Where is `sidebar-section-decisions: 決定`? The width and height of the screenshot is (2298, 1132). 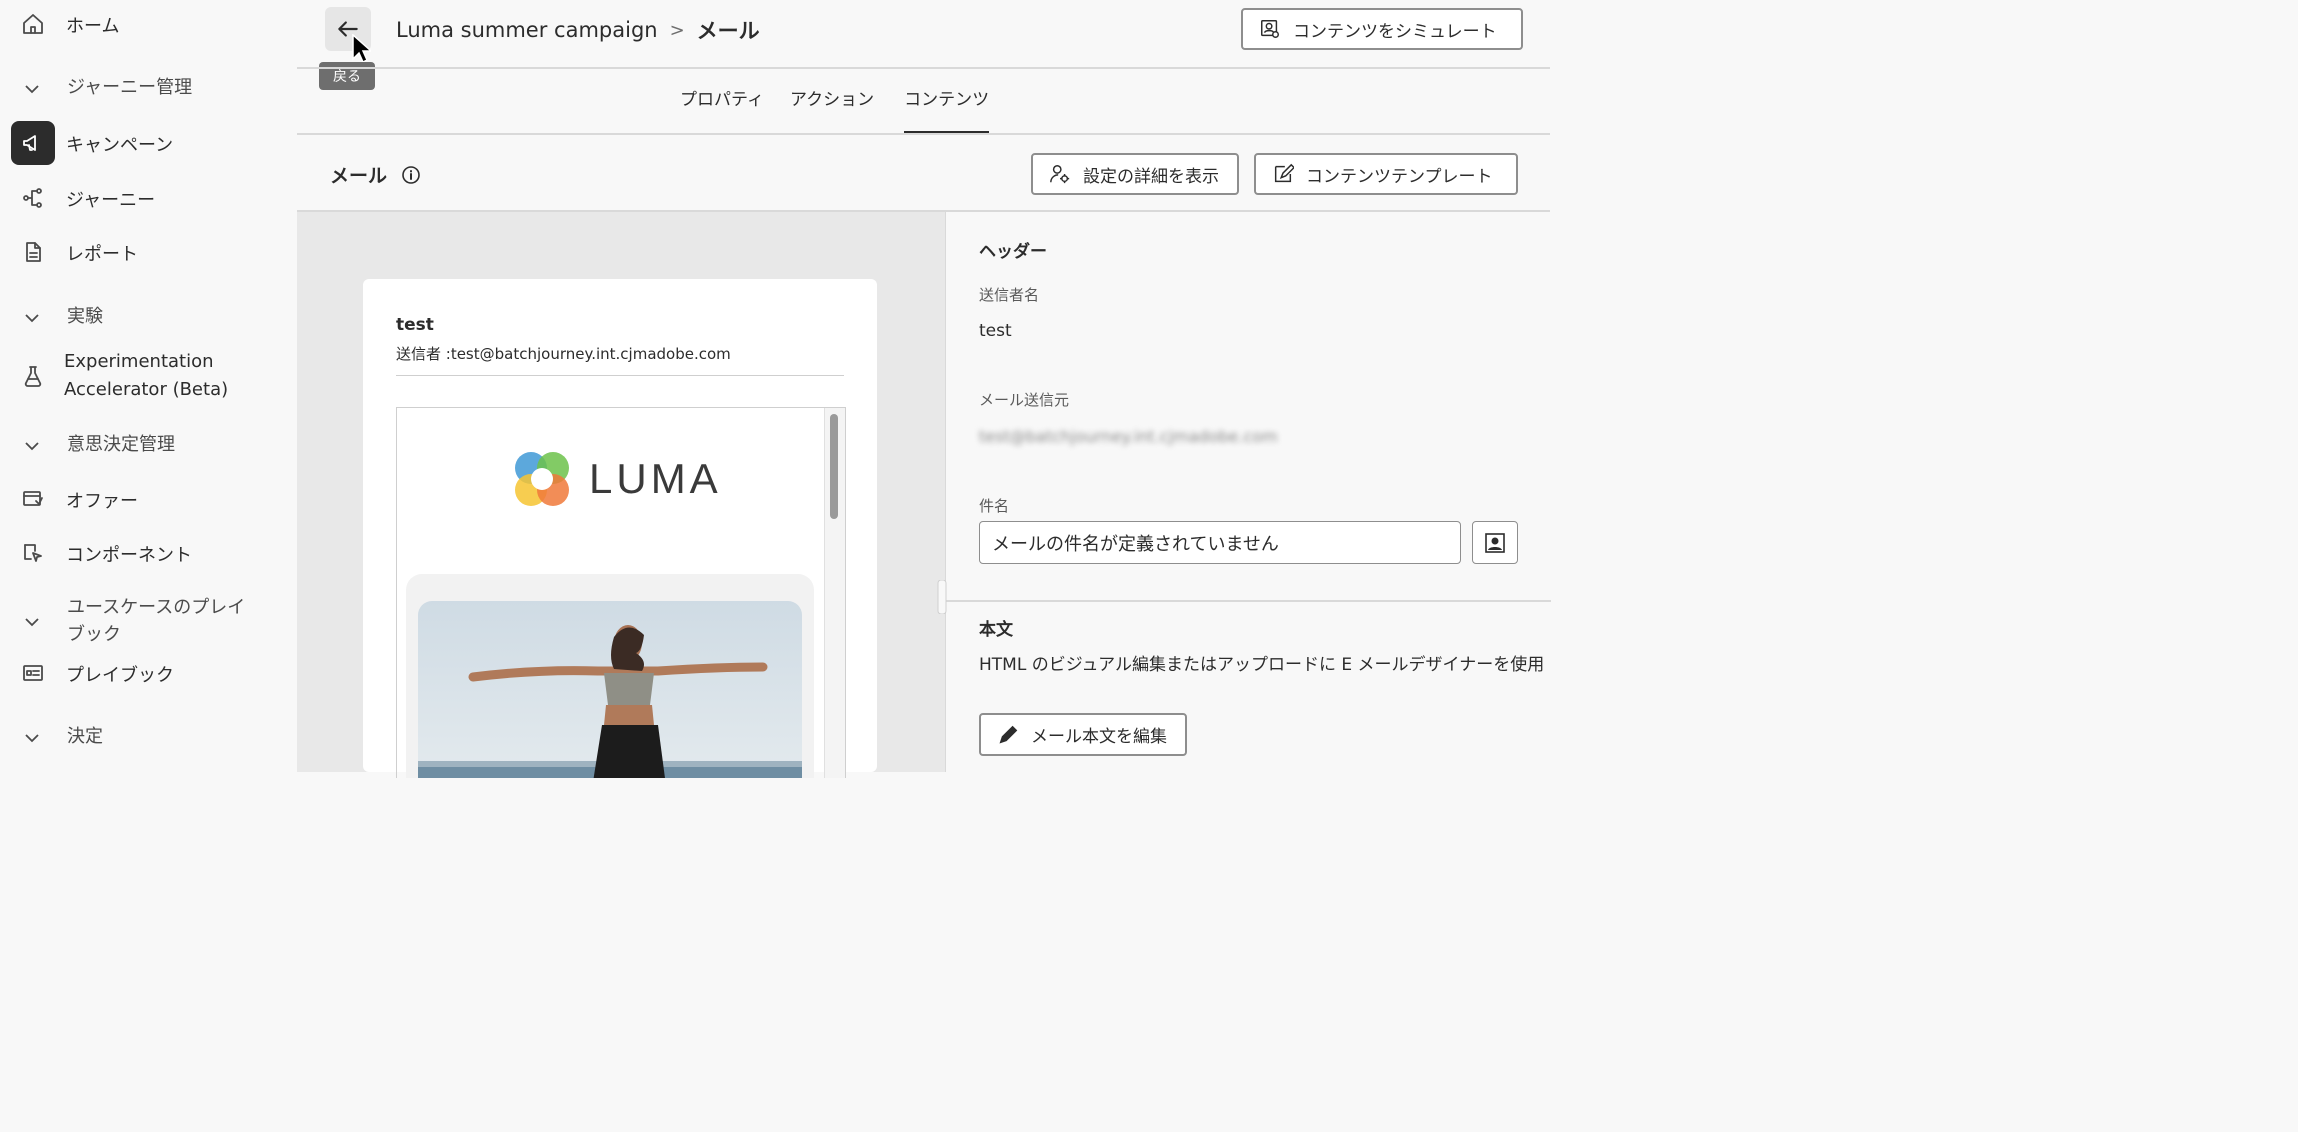
sidebar-section-decisions: 決定 is located at coordinates (148, 738).